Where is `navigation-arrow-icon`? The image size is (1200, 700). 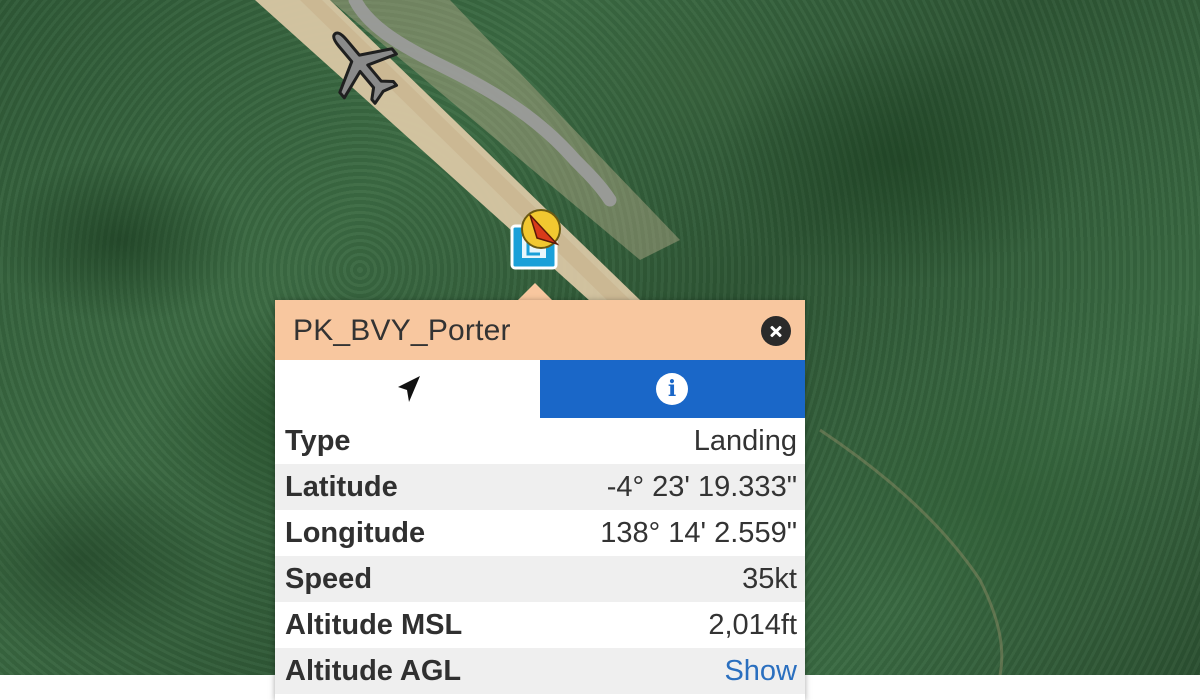
navigation-arrow-icon is located at coordinates (409, 389).